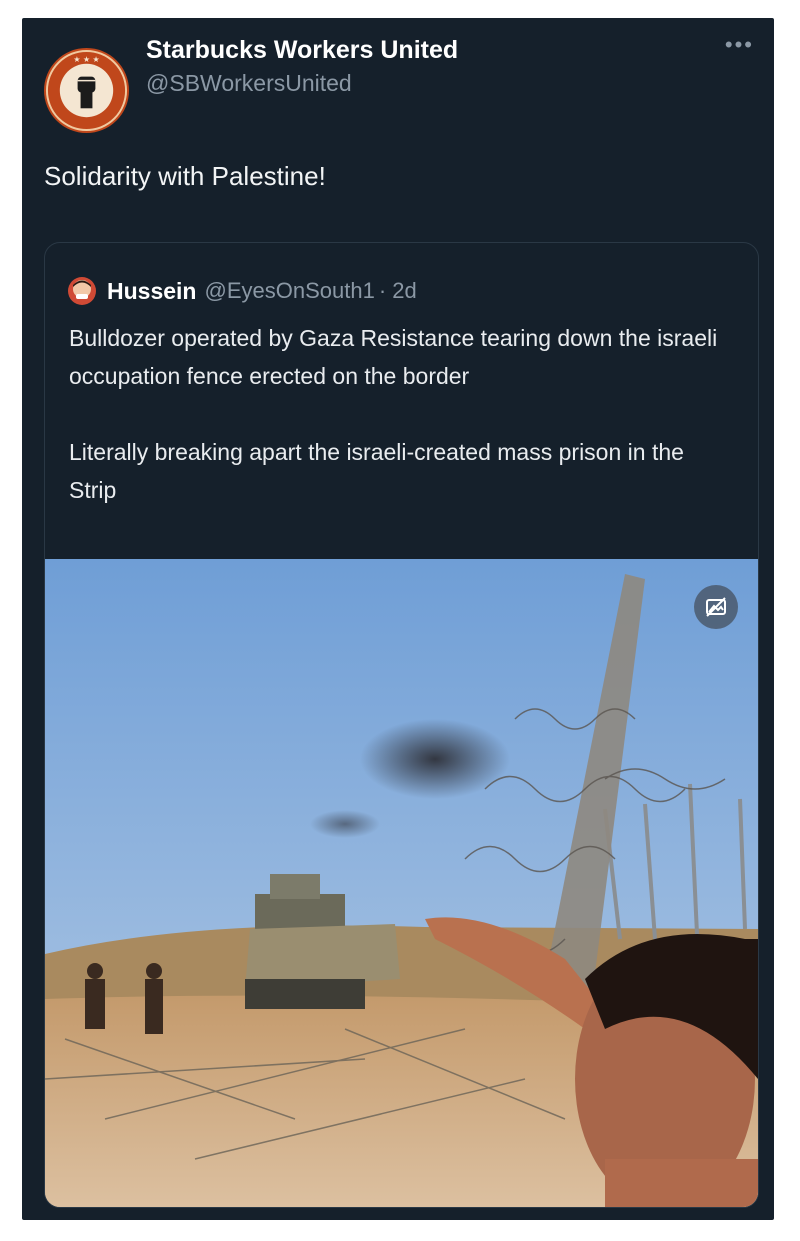 The height and width of the screenshot is (1241, 800). Describe the element at coordinates (716, 607) in the screenshot. I see `sensitive-media-icon` at that location.